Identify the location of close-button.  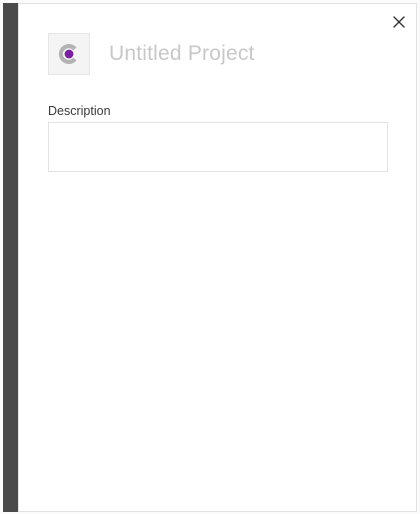
(399, 22).